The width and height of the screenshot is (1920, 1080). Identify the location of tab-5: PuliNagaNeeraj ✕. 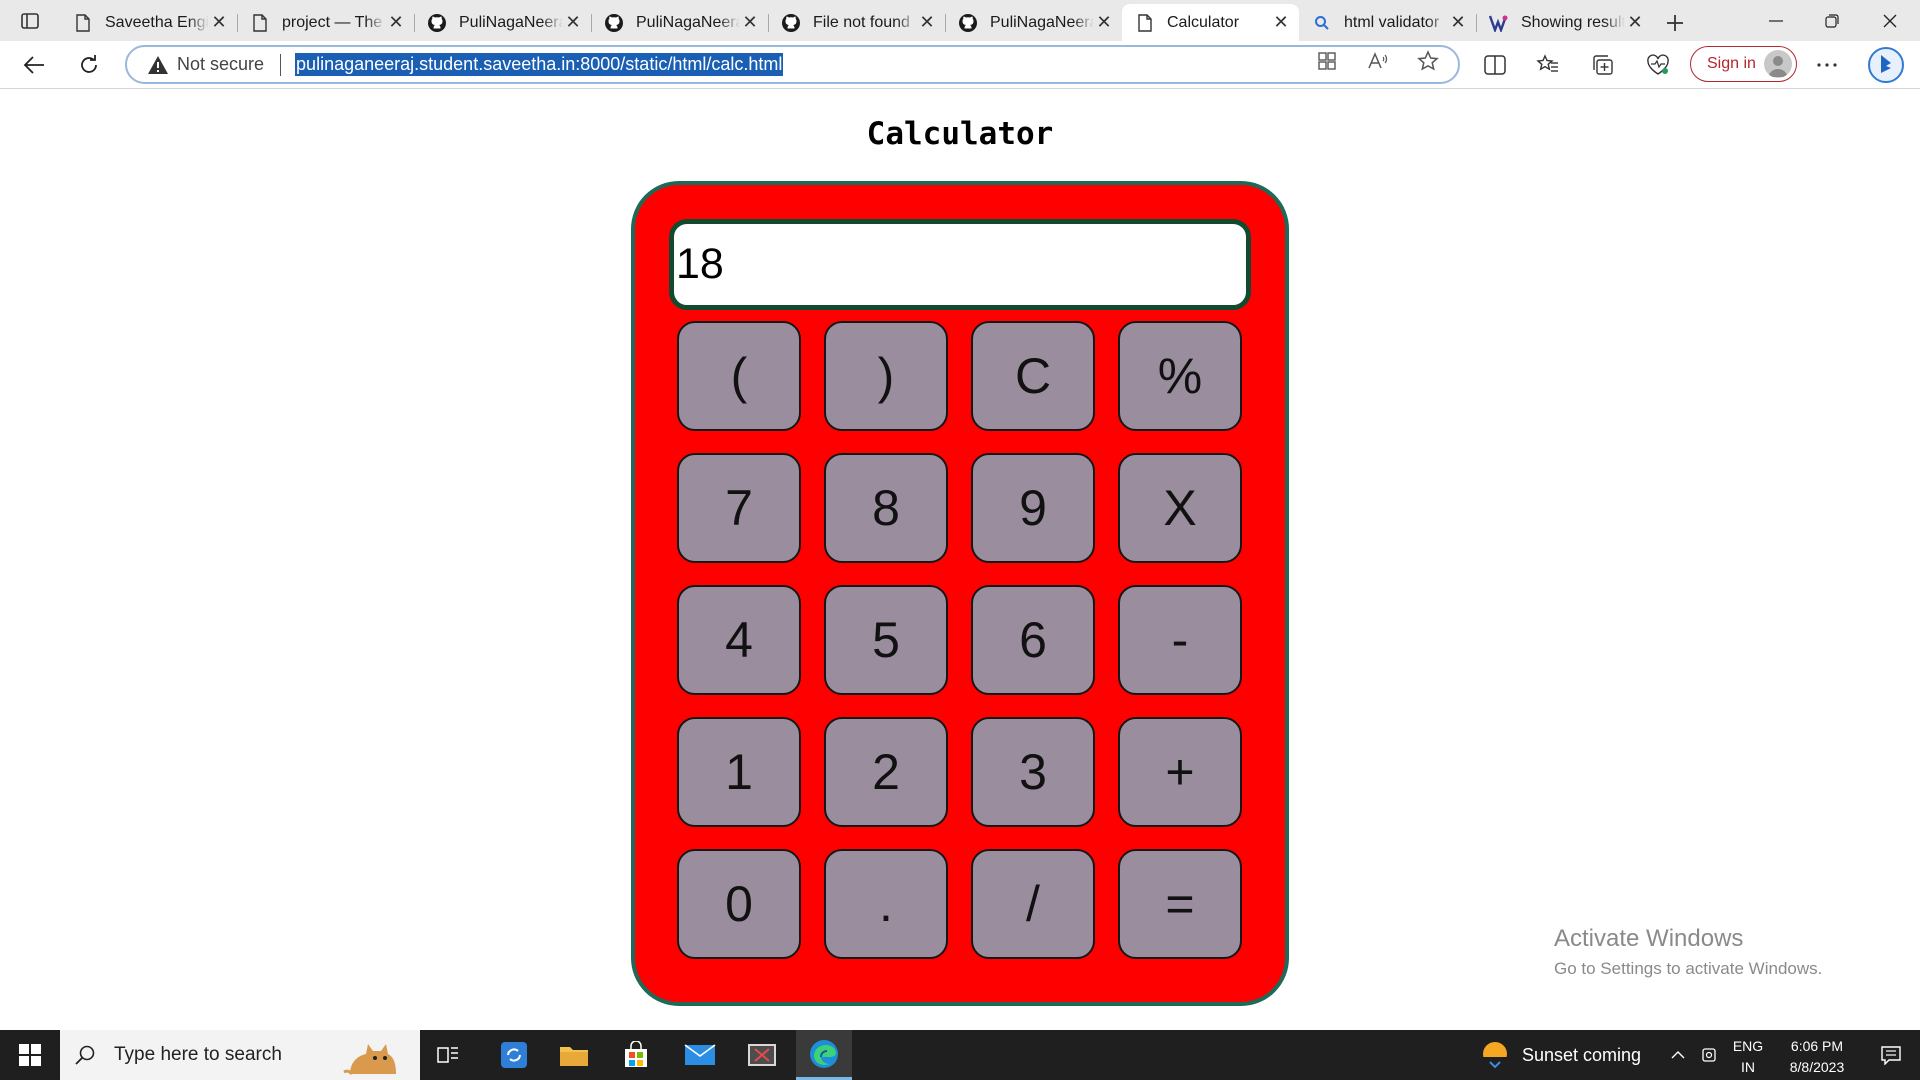
(1033, 22).